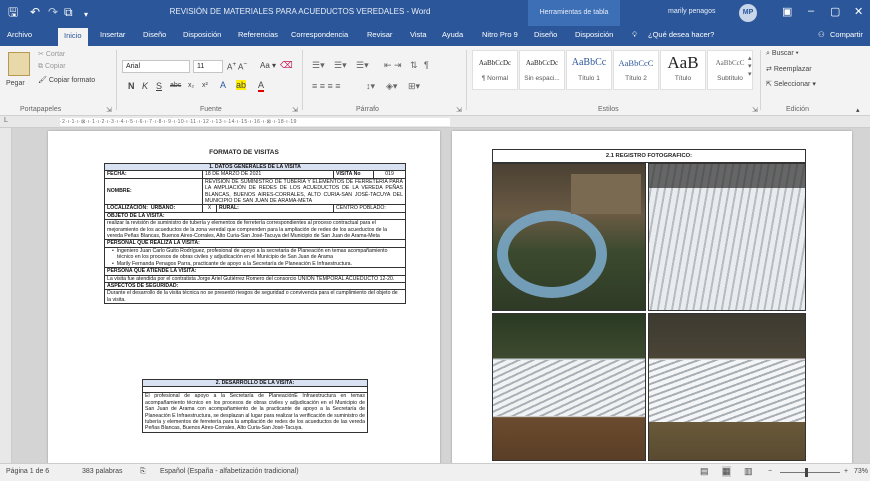 The height and width of the screenshot is (481, 870). Describe the element at coordinates (13, 12) in the screenshot. I see `save-icon: 🖫` at that location.